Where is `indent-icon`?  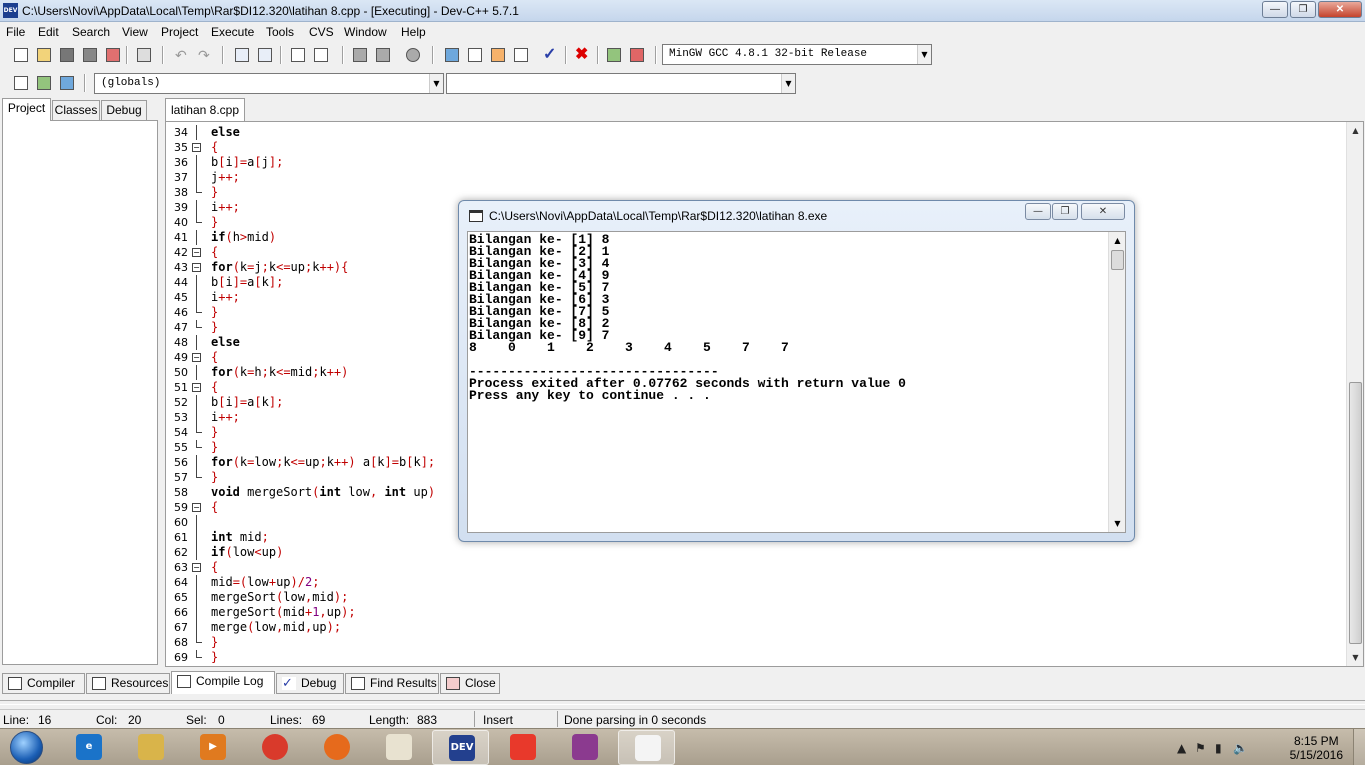
indent-icon is located at coordinates (360, 55).